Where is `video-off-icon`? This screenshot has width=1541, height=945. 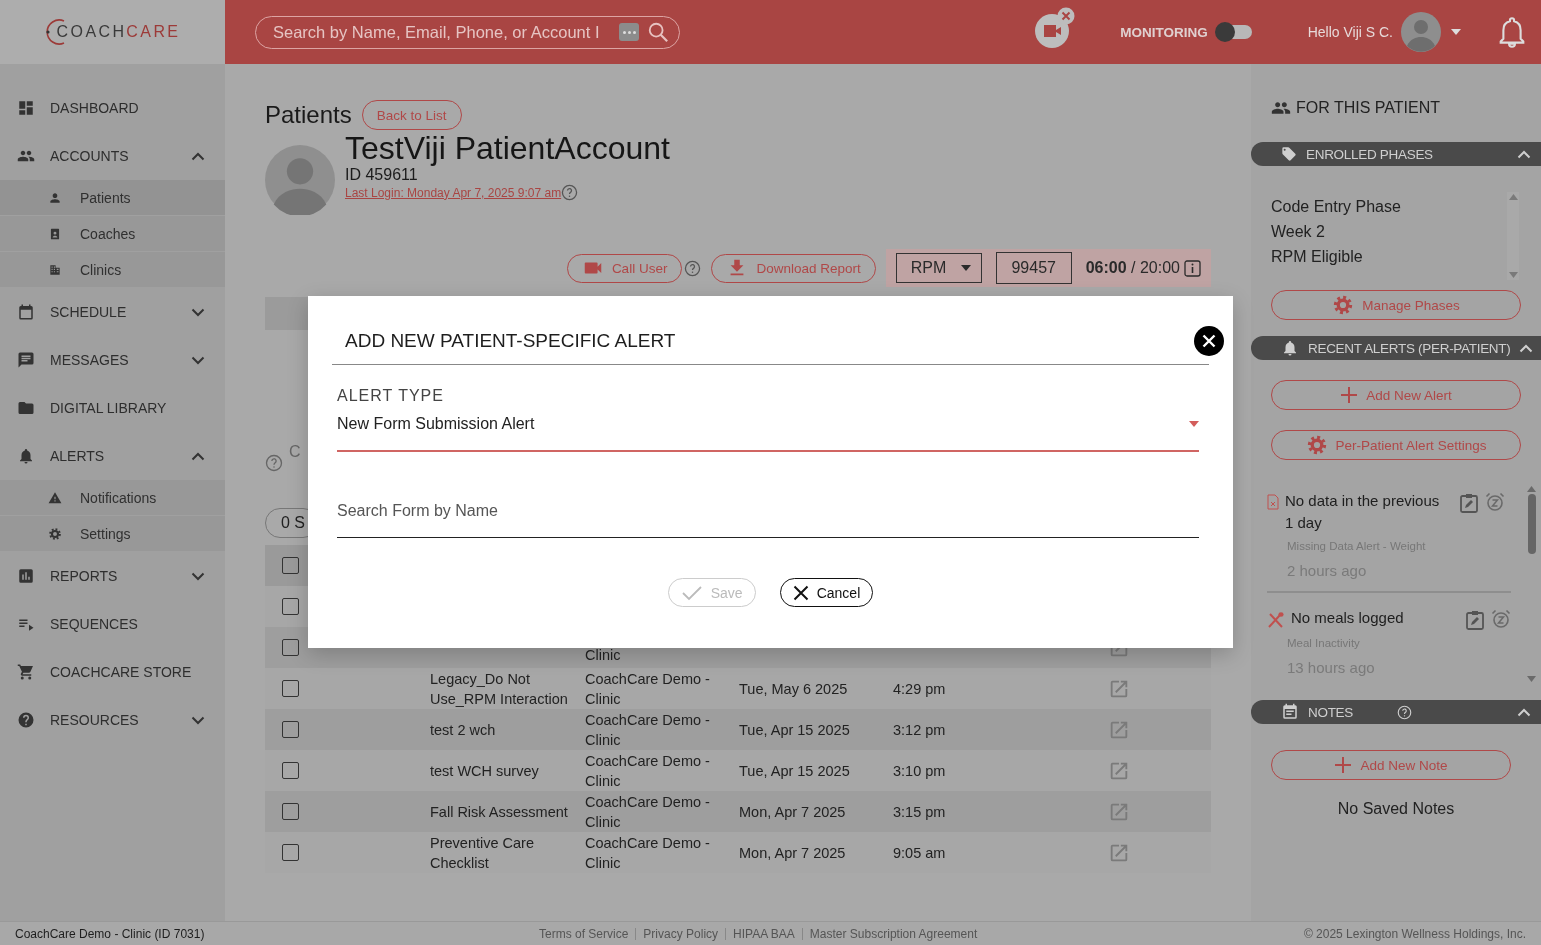 video-off-icon is located at coordinates (1055, 28).